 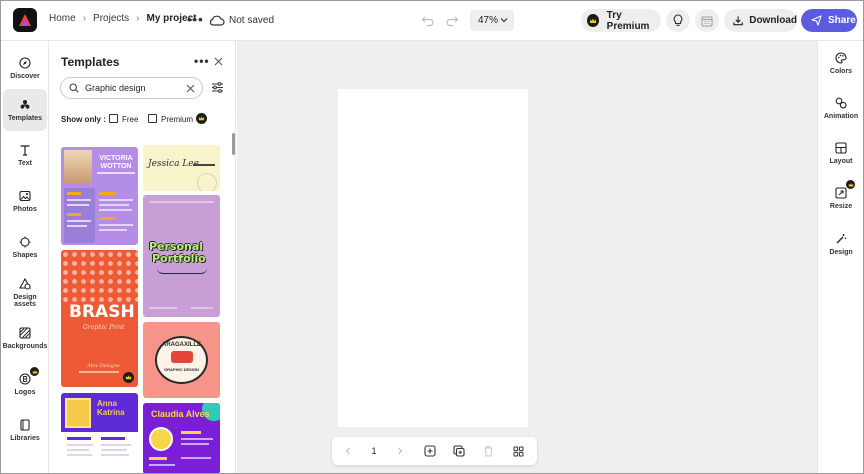 I want to click on rail-label: Resize, so click(x=841, y=206).